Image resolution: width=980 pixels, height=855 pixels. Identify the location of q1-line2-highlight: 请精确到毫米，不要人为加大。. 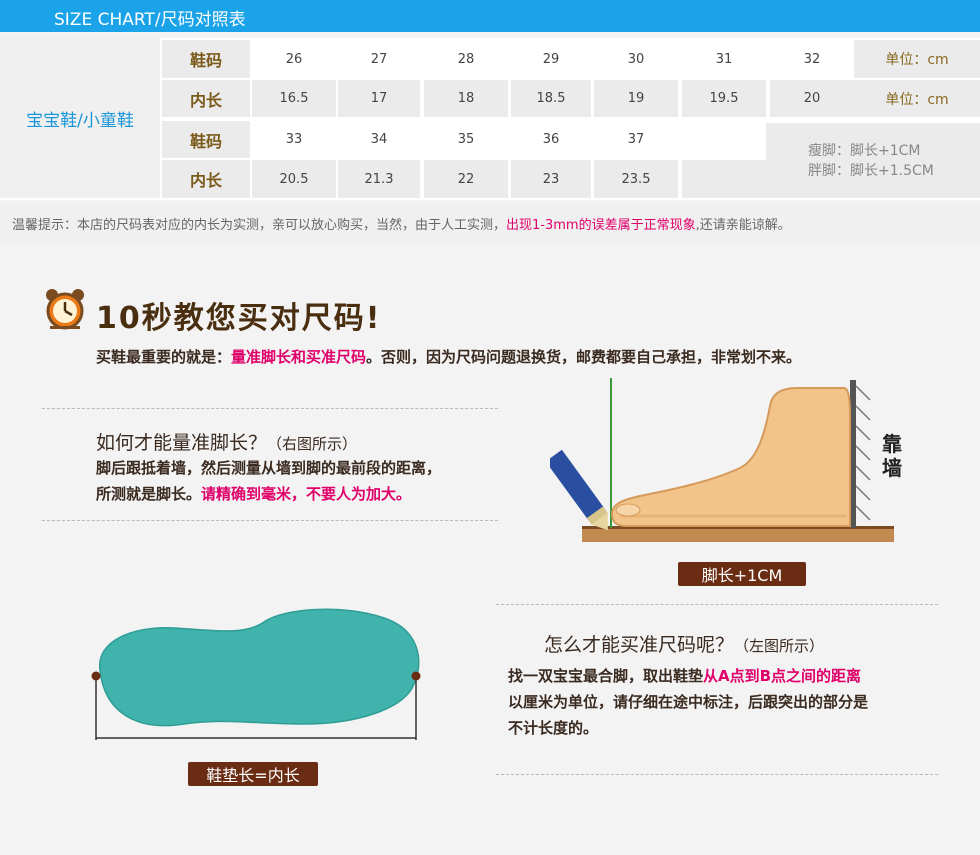
(306, 494).